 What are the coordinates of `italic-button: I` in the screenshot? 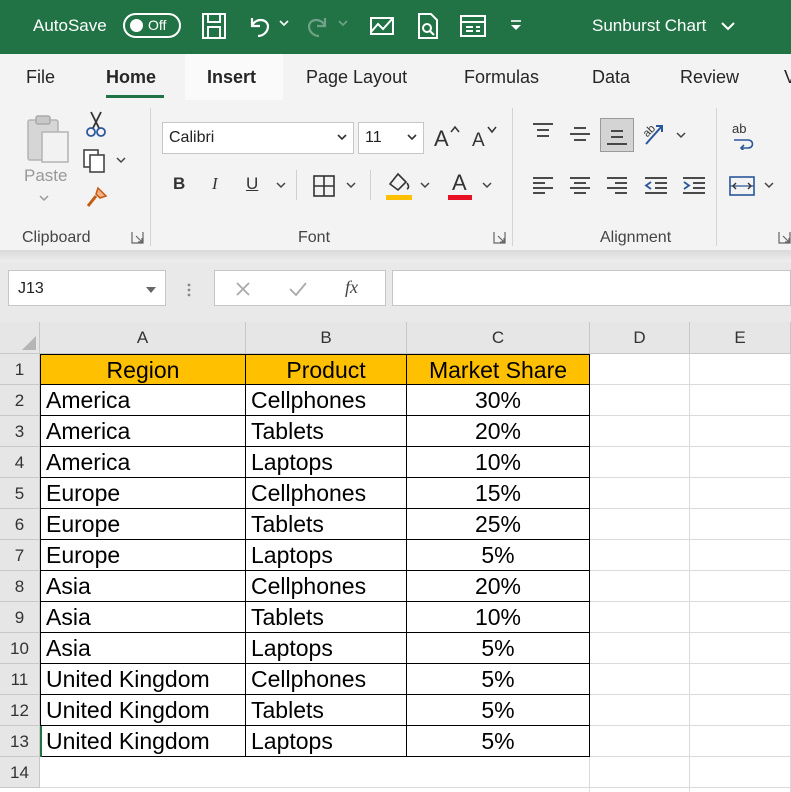 It's located at (215, 184).